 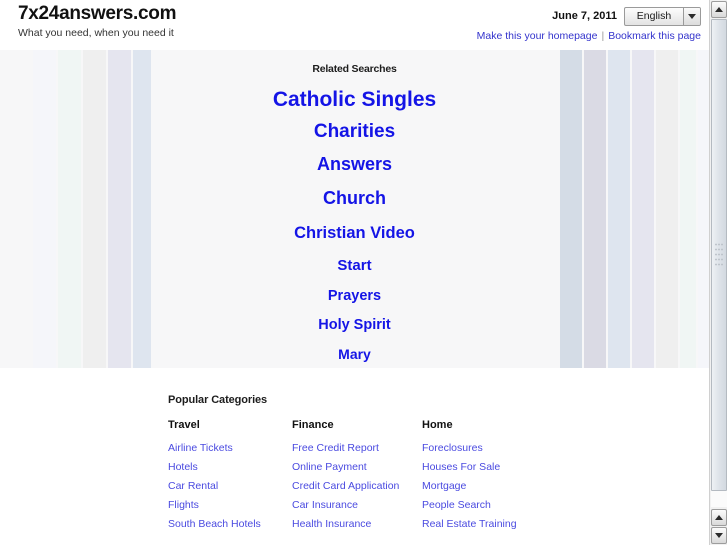 I want to click on category-list-item: Hotels, so click(x=230, y=466).